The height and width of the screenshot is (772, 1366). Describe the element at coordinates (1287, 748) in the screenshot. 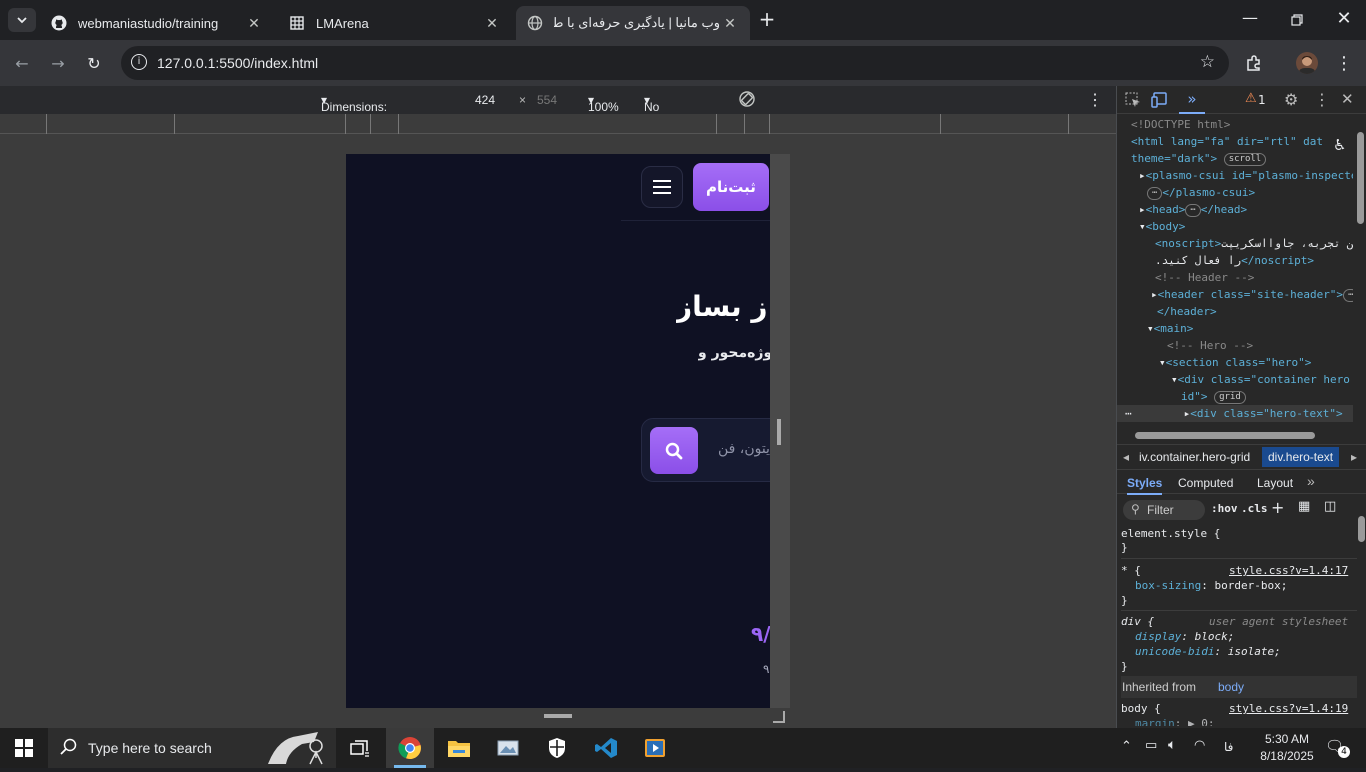

I see `clock: 5:30 AM 8/18/2025` at that location.